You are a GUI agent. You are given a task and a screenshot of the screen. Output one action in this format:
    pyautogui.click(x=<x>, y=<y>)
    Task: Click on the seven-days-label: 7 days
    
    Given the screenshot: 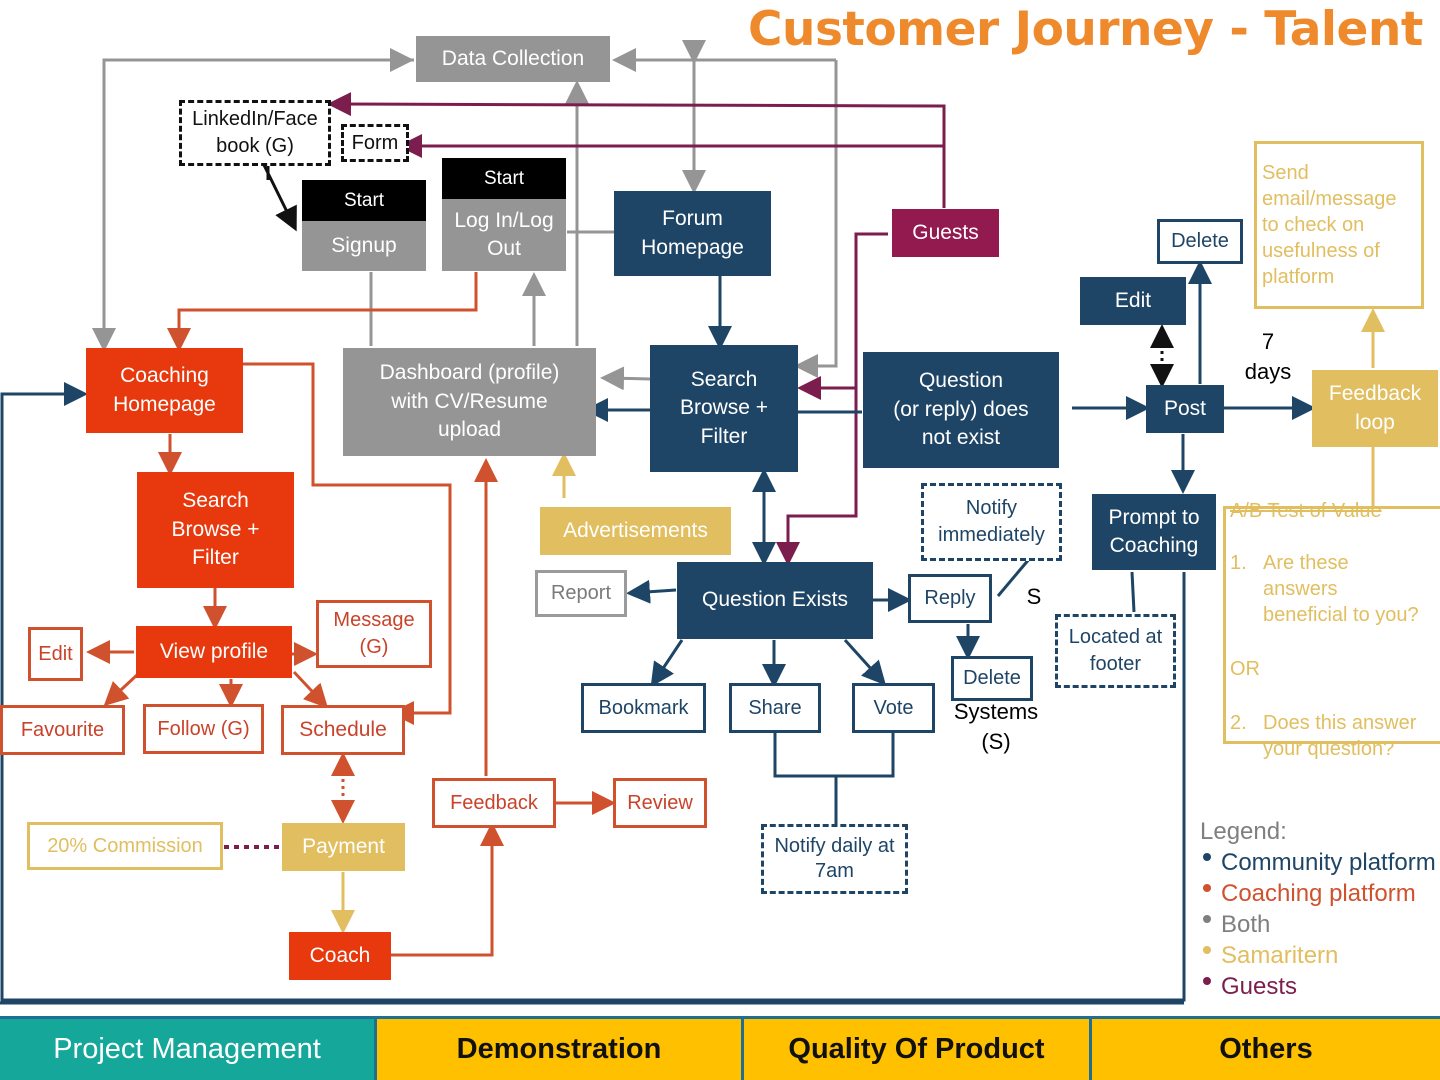 What is the action you would take?
    pyautogui.click(x=1268, y=356)
    